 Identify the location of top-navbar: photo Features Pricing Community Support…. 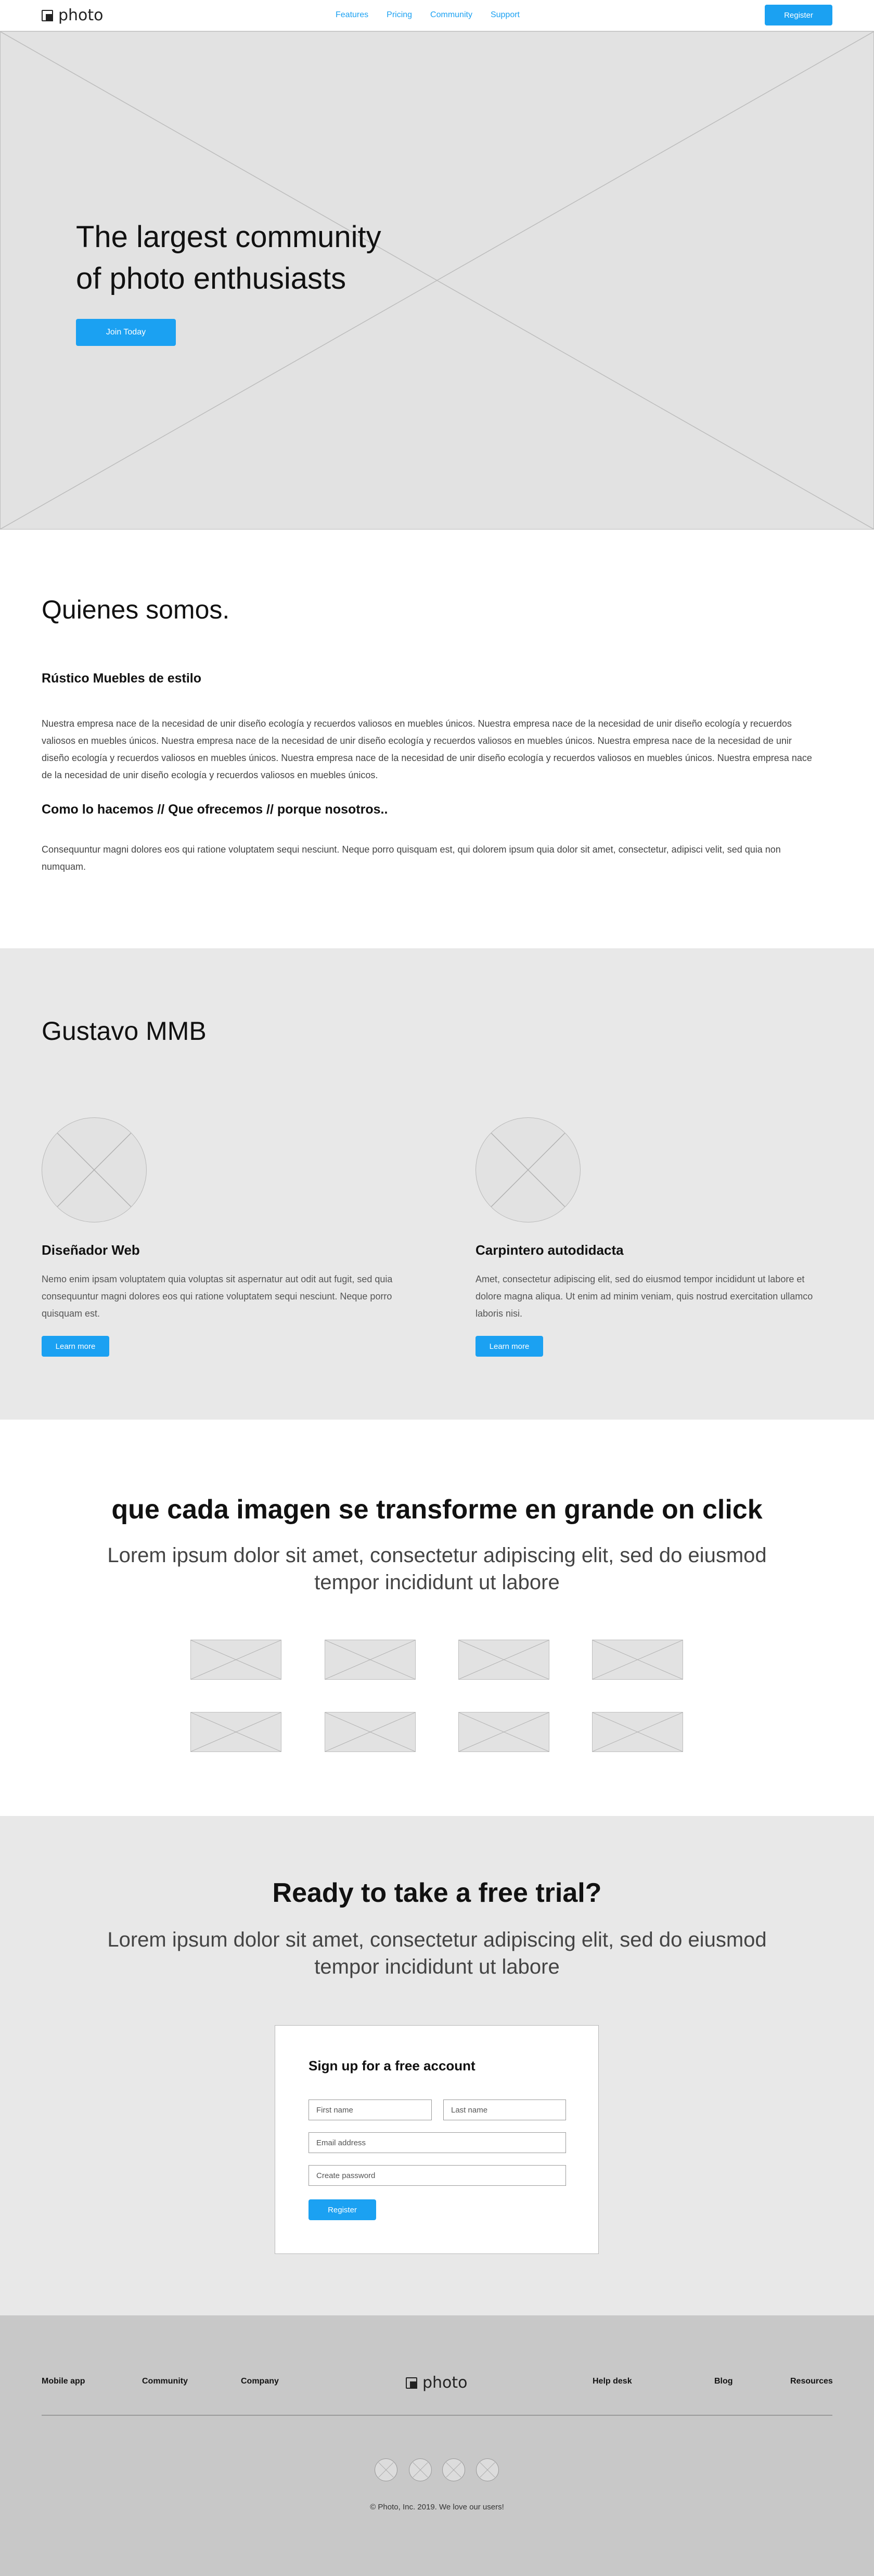
(437, 15).